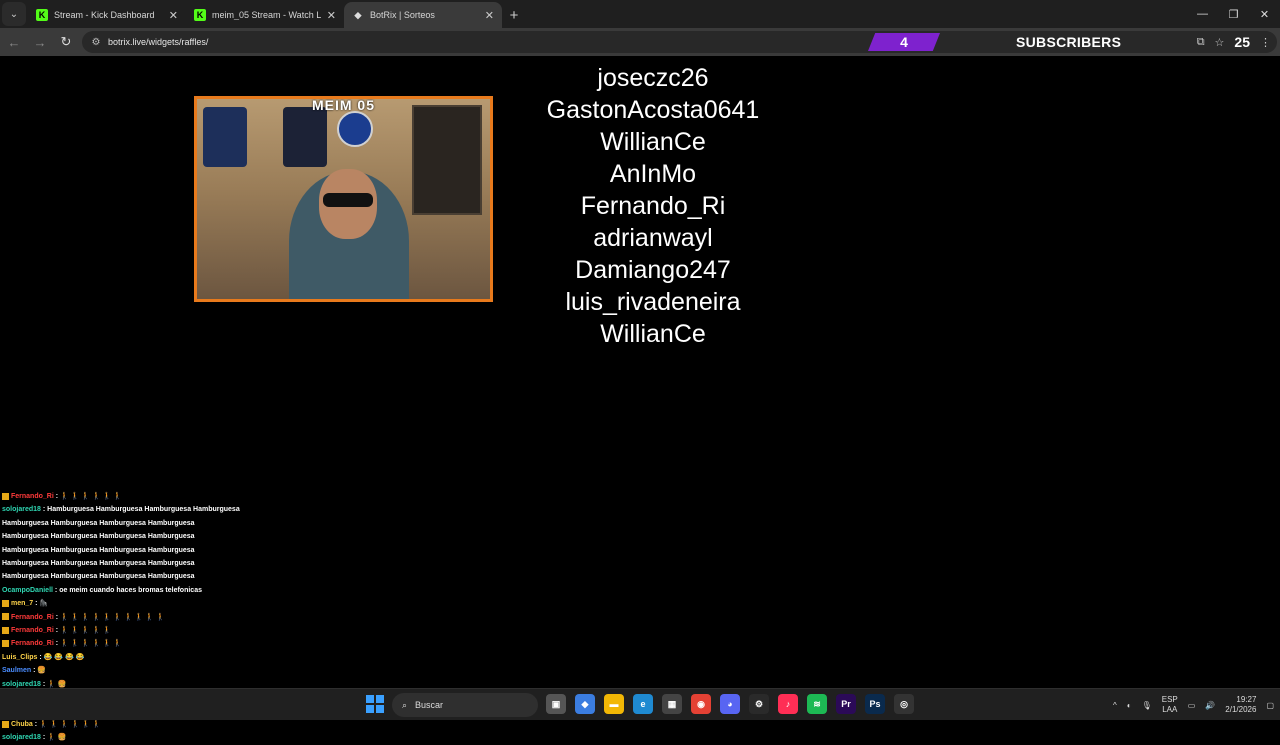 The height and width of the screenshot is (745, 1280). Describe the element at coordinates (1220, 42) in the screenshot. I see `bookmark-star-icon: ☆` at that location.